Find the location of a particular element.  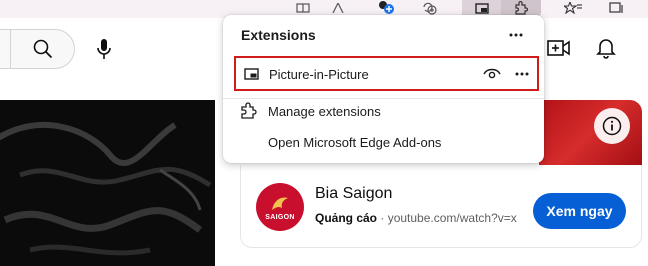

split-screen-icon is located at coordinates (303, 8).